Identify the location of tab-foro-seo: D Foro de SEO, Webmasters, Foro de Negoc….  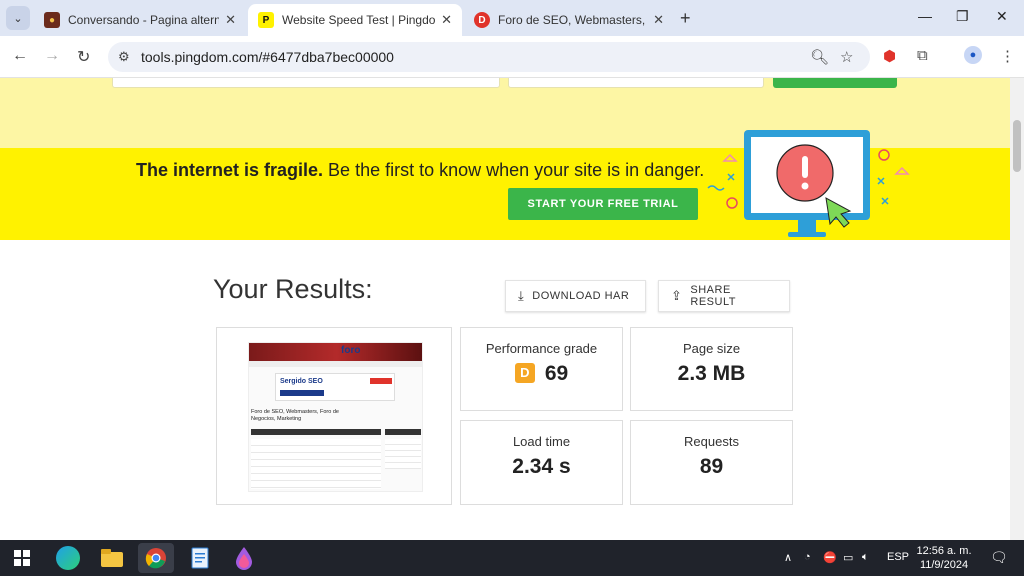
(569, 20).